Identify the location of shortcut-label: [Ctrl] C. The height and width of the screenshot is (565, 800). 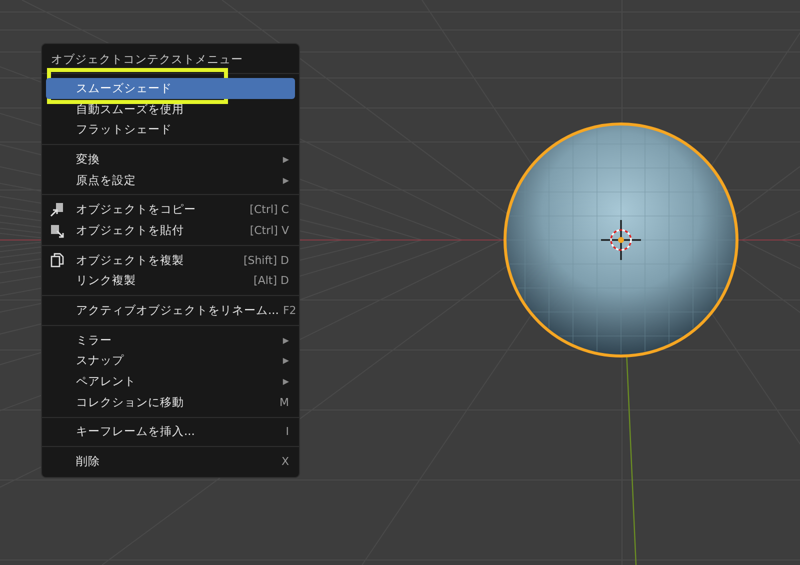
(269, 209).